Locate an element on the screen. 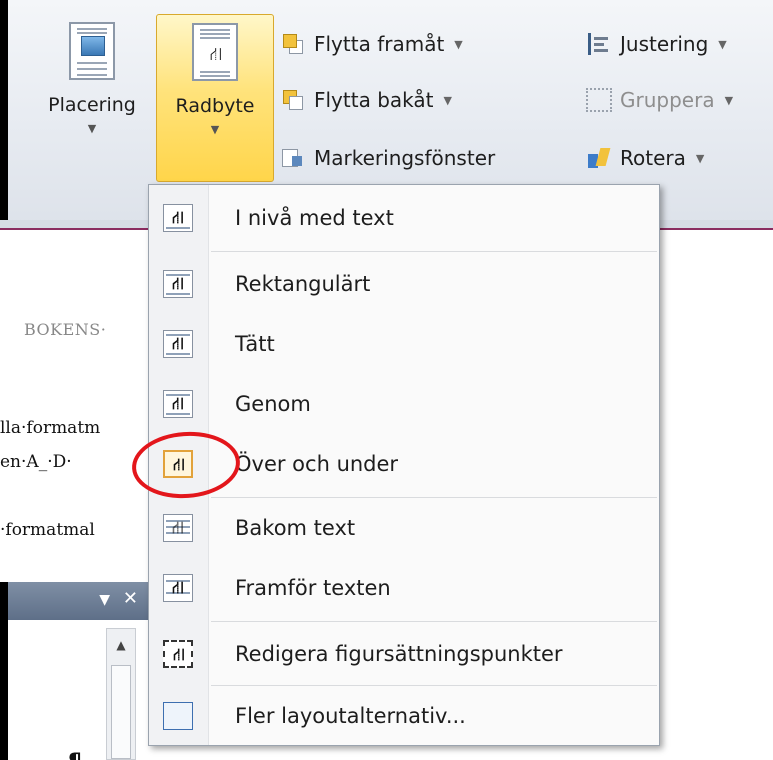 The width and height of the screenshot is (773, 760). menu-item-square: ⛙ Rektangulärt is located at coordinates (404, 284).